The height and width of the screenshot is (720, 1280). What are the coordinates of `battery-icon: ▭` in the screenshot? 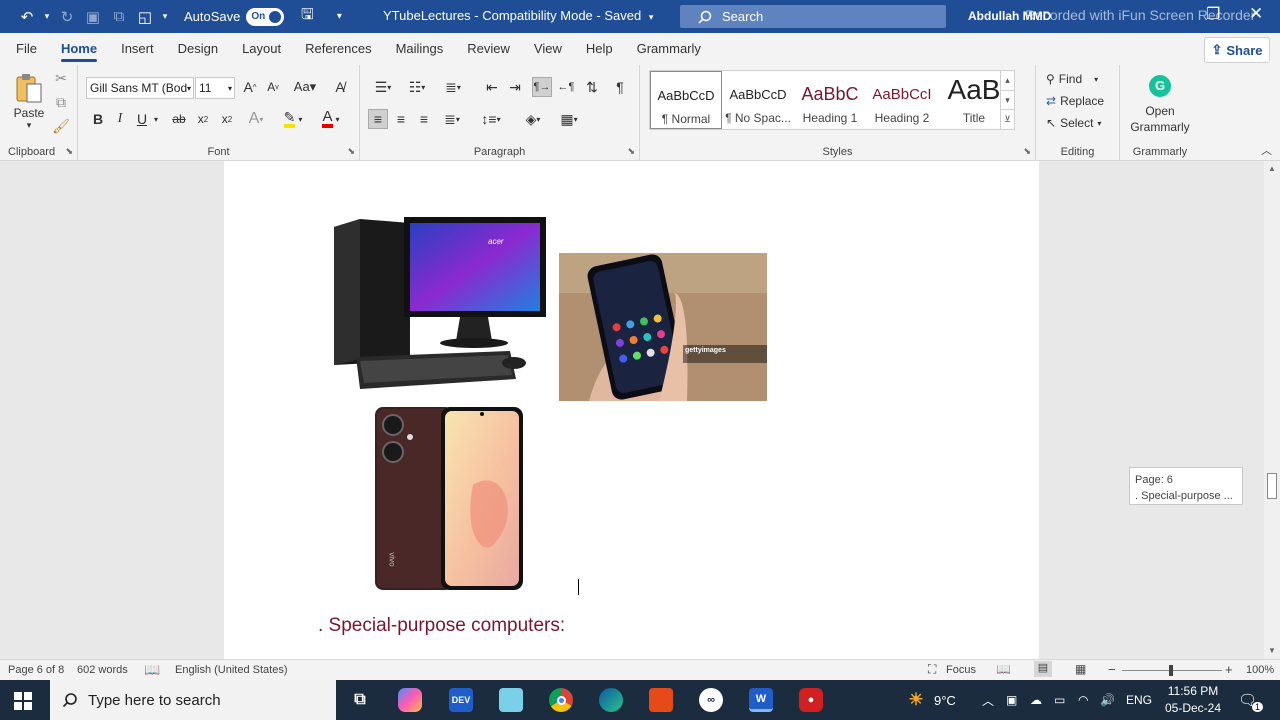 It's located at (1059, 700).